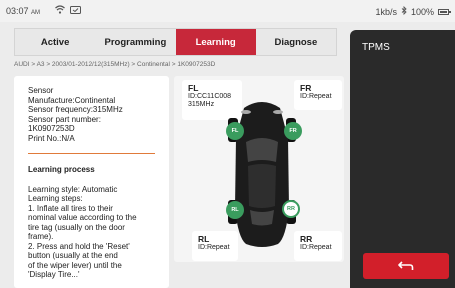 Image resolution: width=455 pixels, height=288 pixels. I want to click on back-button, so click(406, 266).